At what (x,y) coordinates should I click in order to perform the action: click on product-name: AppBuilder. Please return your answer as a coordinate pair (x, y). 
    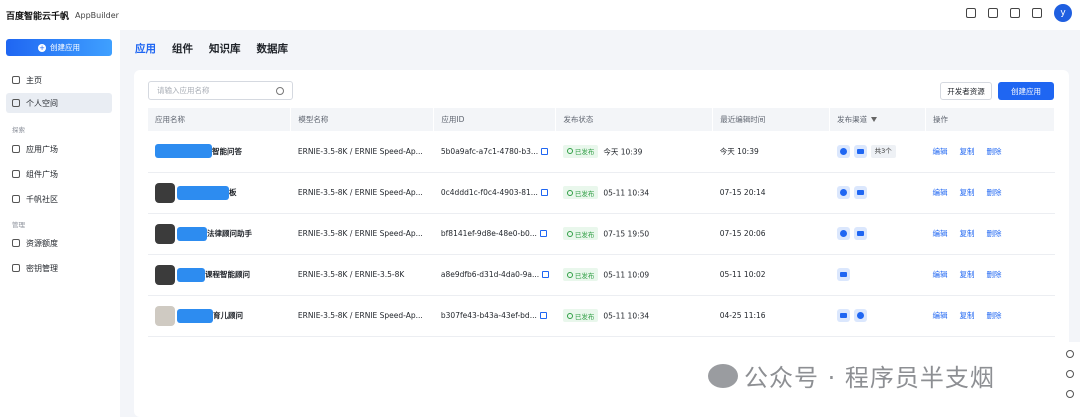
    Looking at the image, I should click on (97, 15).